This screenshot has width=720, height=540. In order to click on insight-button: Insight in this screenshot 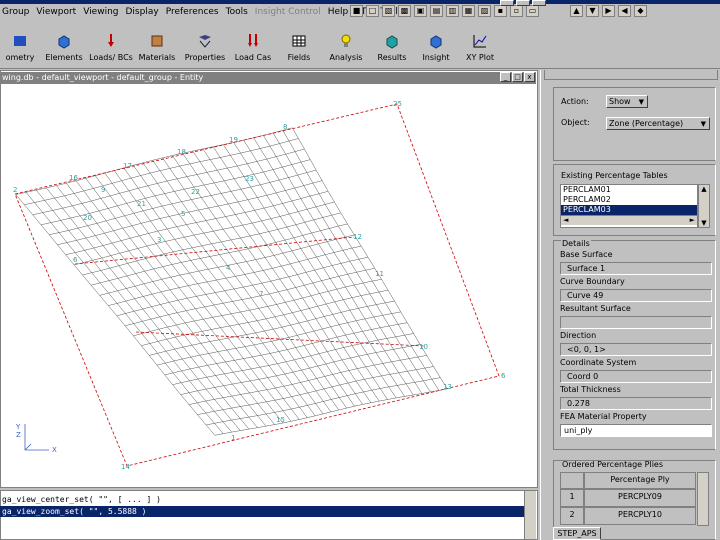, I will do `click(436, 42)`.